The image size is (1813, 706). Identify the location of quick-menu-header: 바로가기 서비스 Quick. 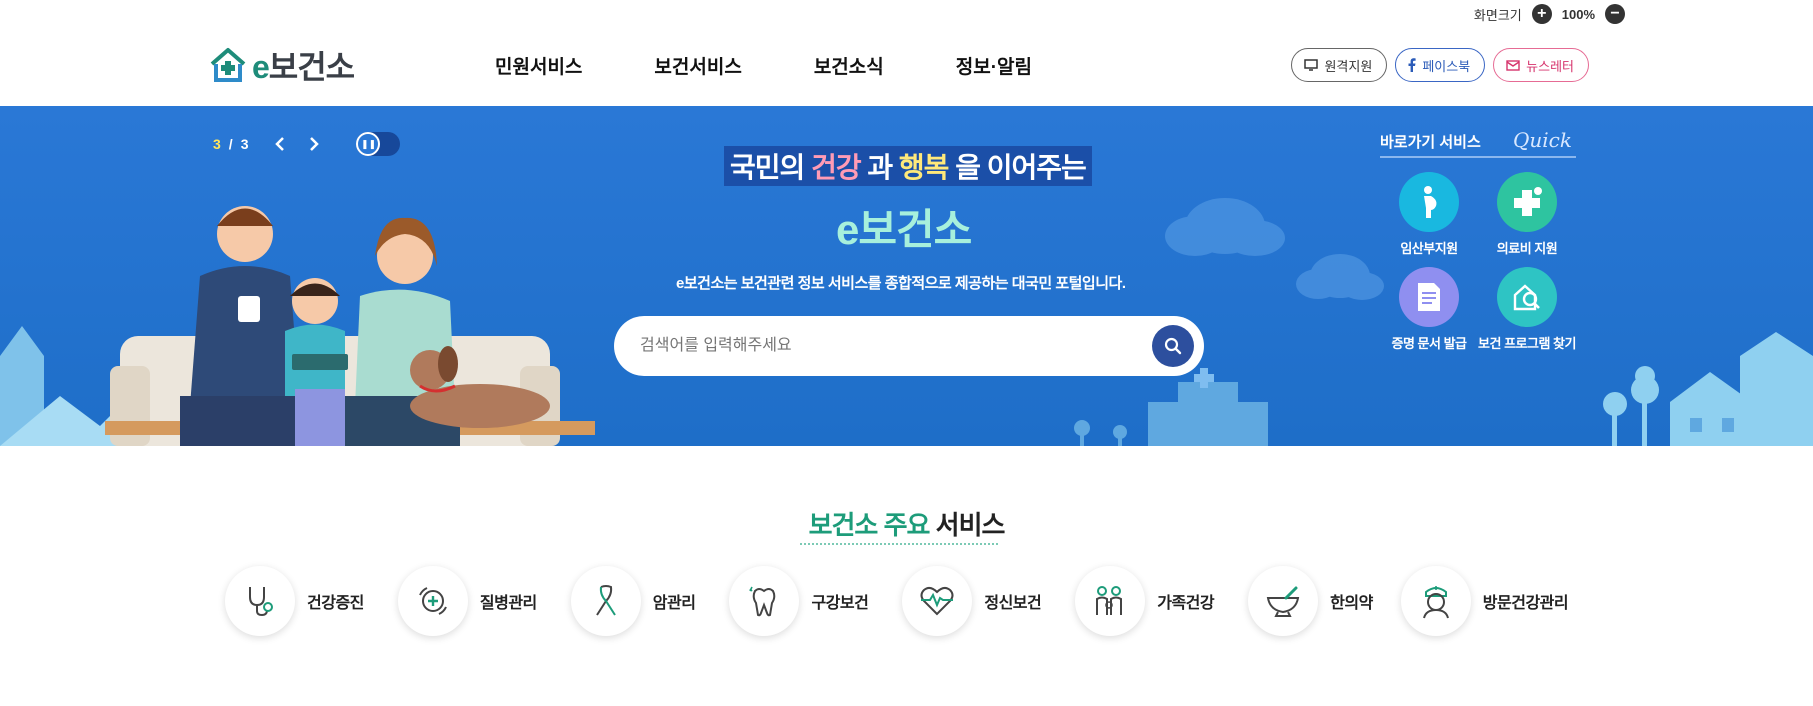
(1478, 143).